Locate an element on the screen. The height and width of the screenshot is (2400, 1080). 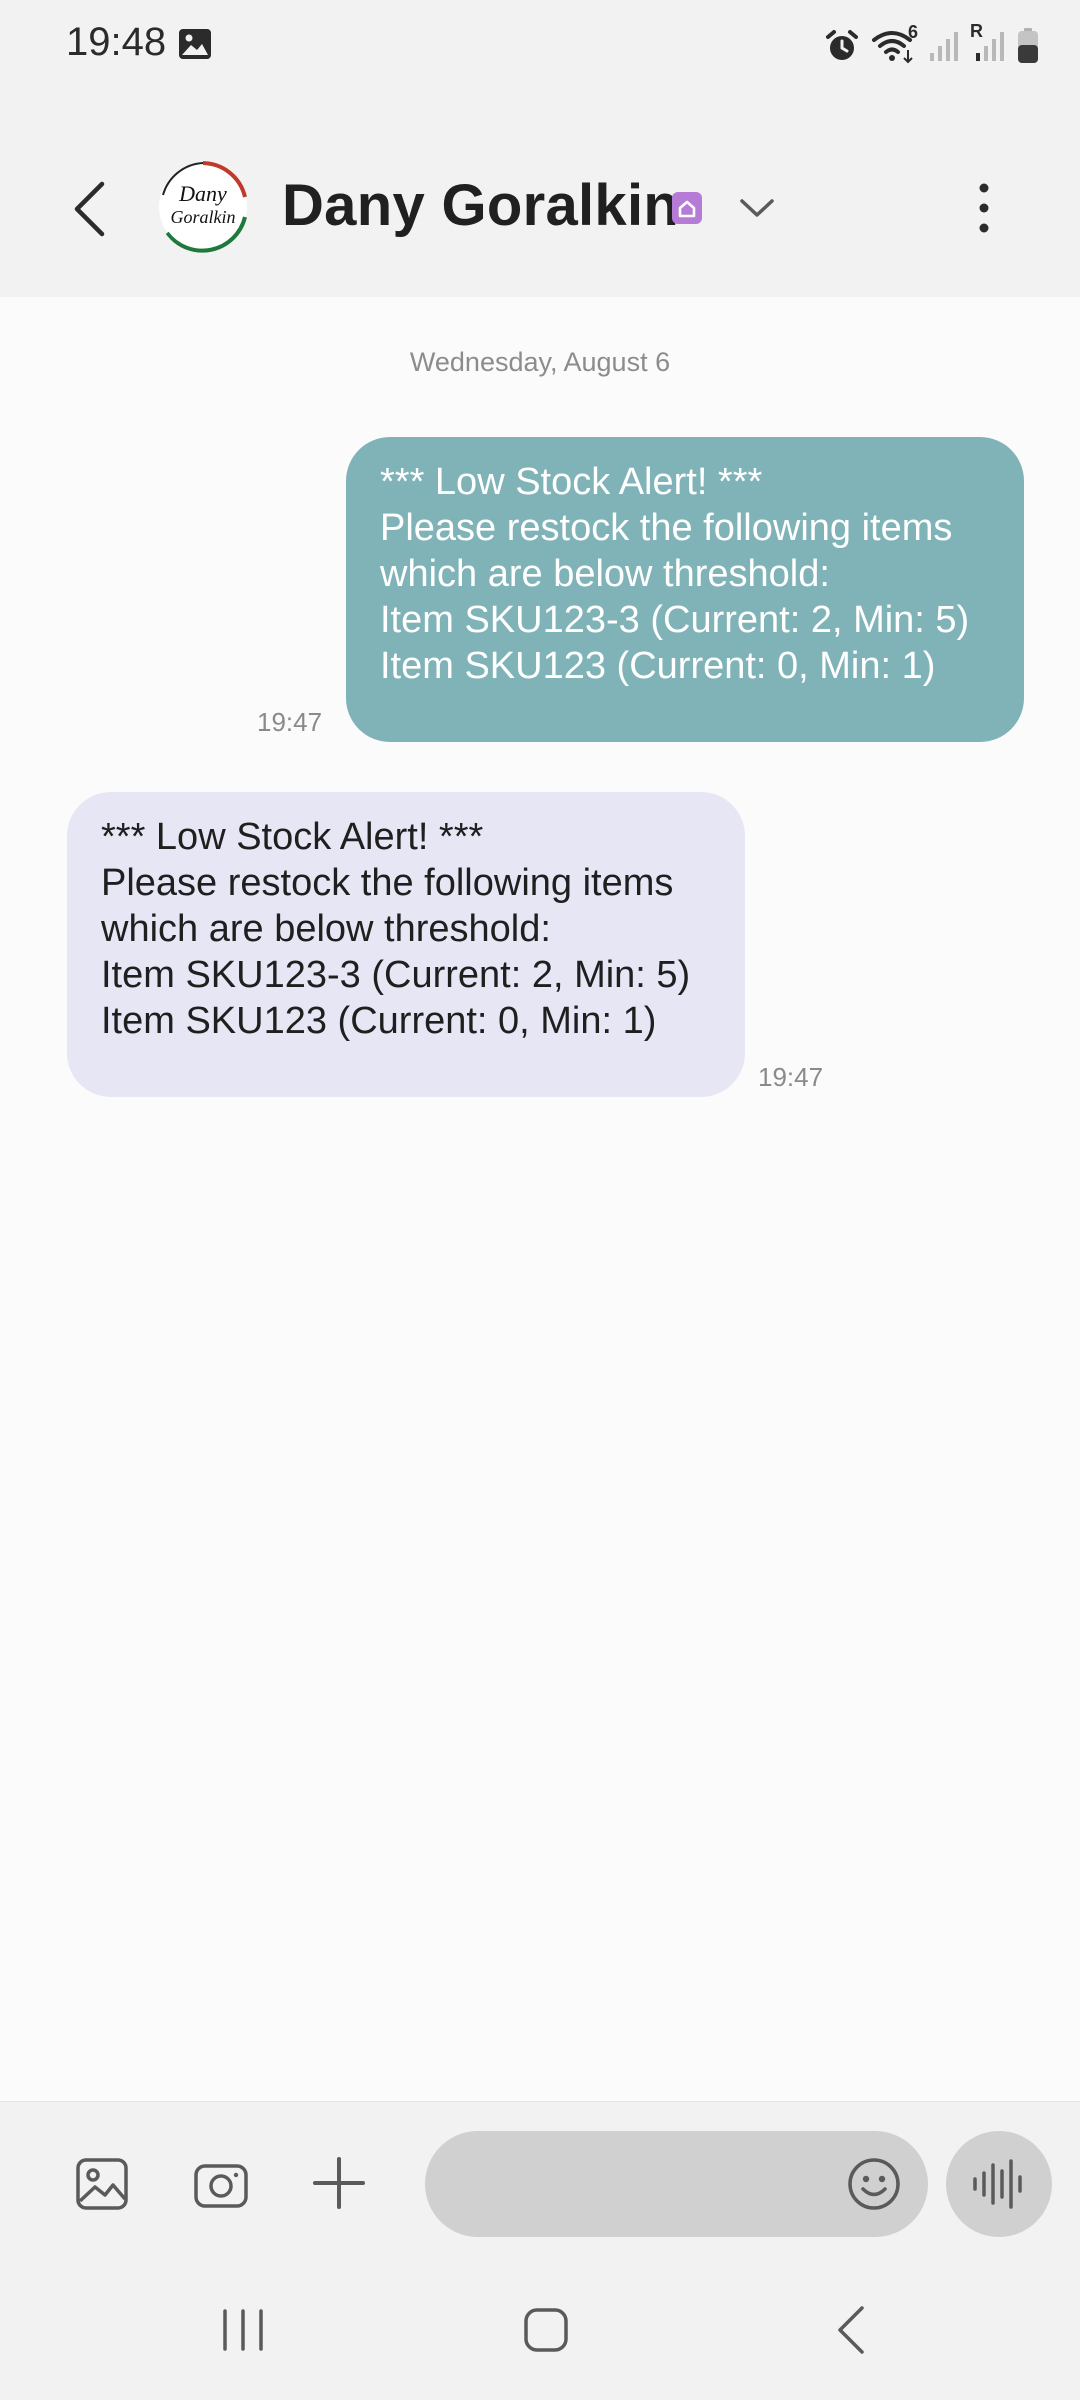
camera-button is located at coordinates (221, 2184).